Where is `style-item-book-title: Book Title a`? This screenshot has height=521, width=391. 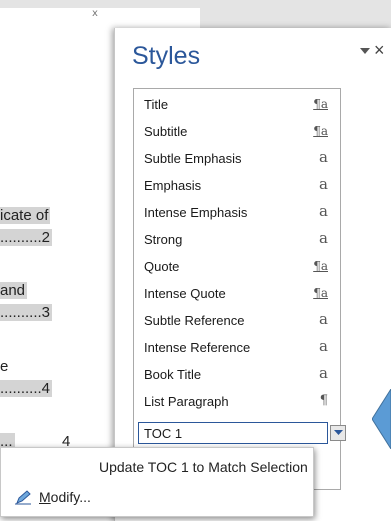 style-item-book-title: Book Title a is located at coordinates (237, 374).